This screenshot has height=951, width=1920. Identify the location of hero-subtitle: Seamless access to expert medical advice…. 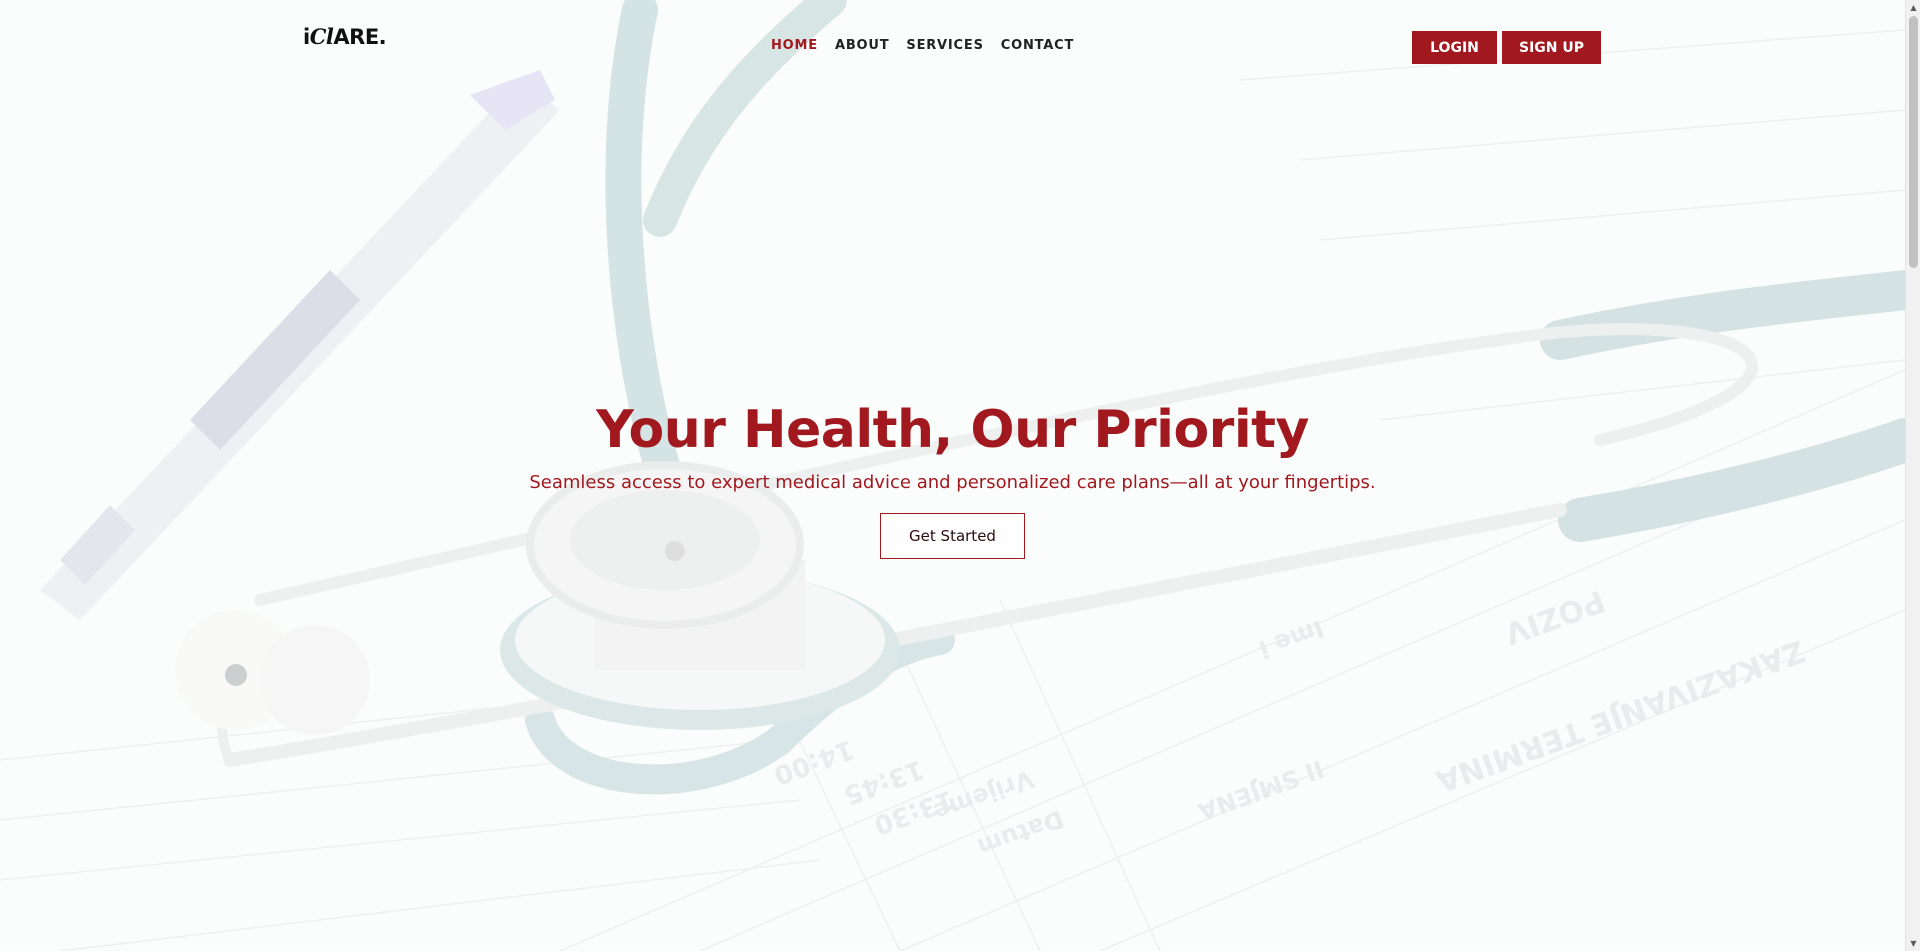
(952, 482).